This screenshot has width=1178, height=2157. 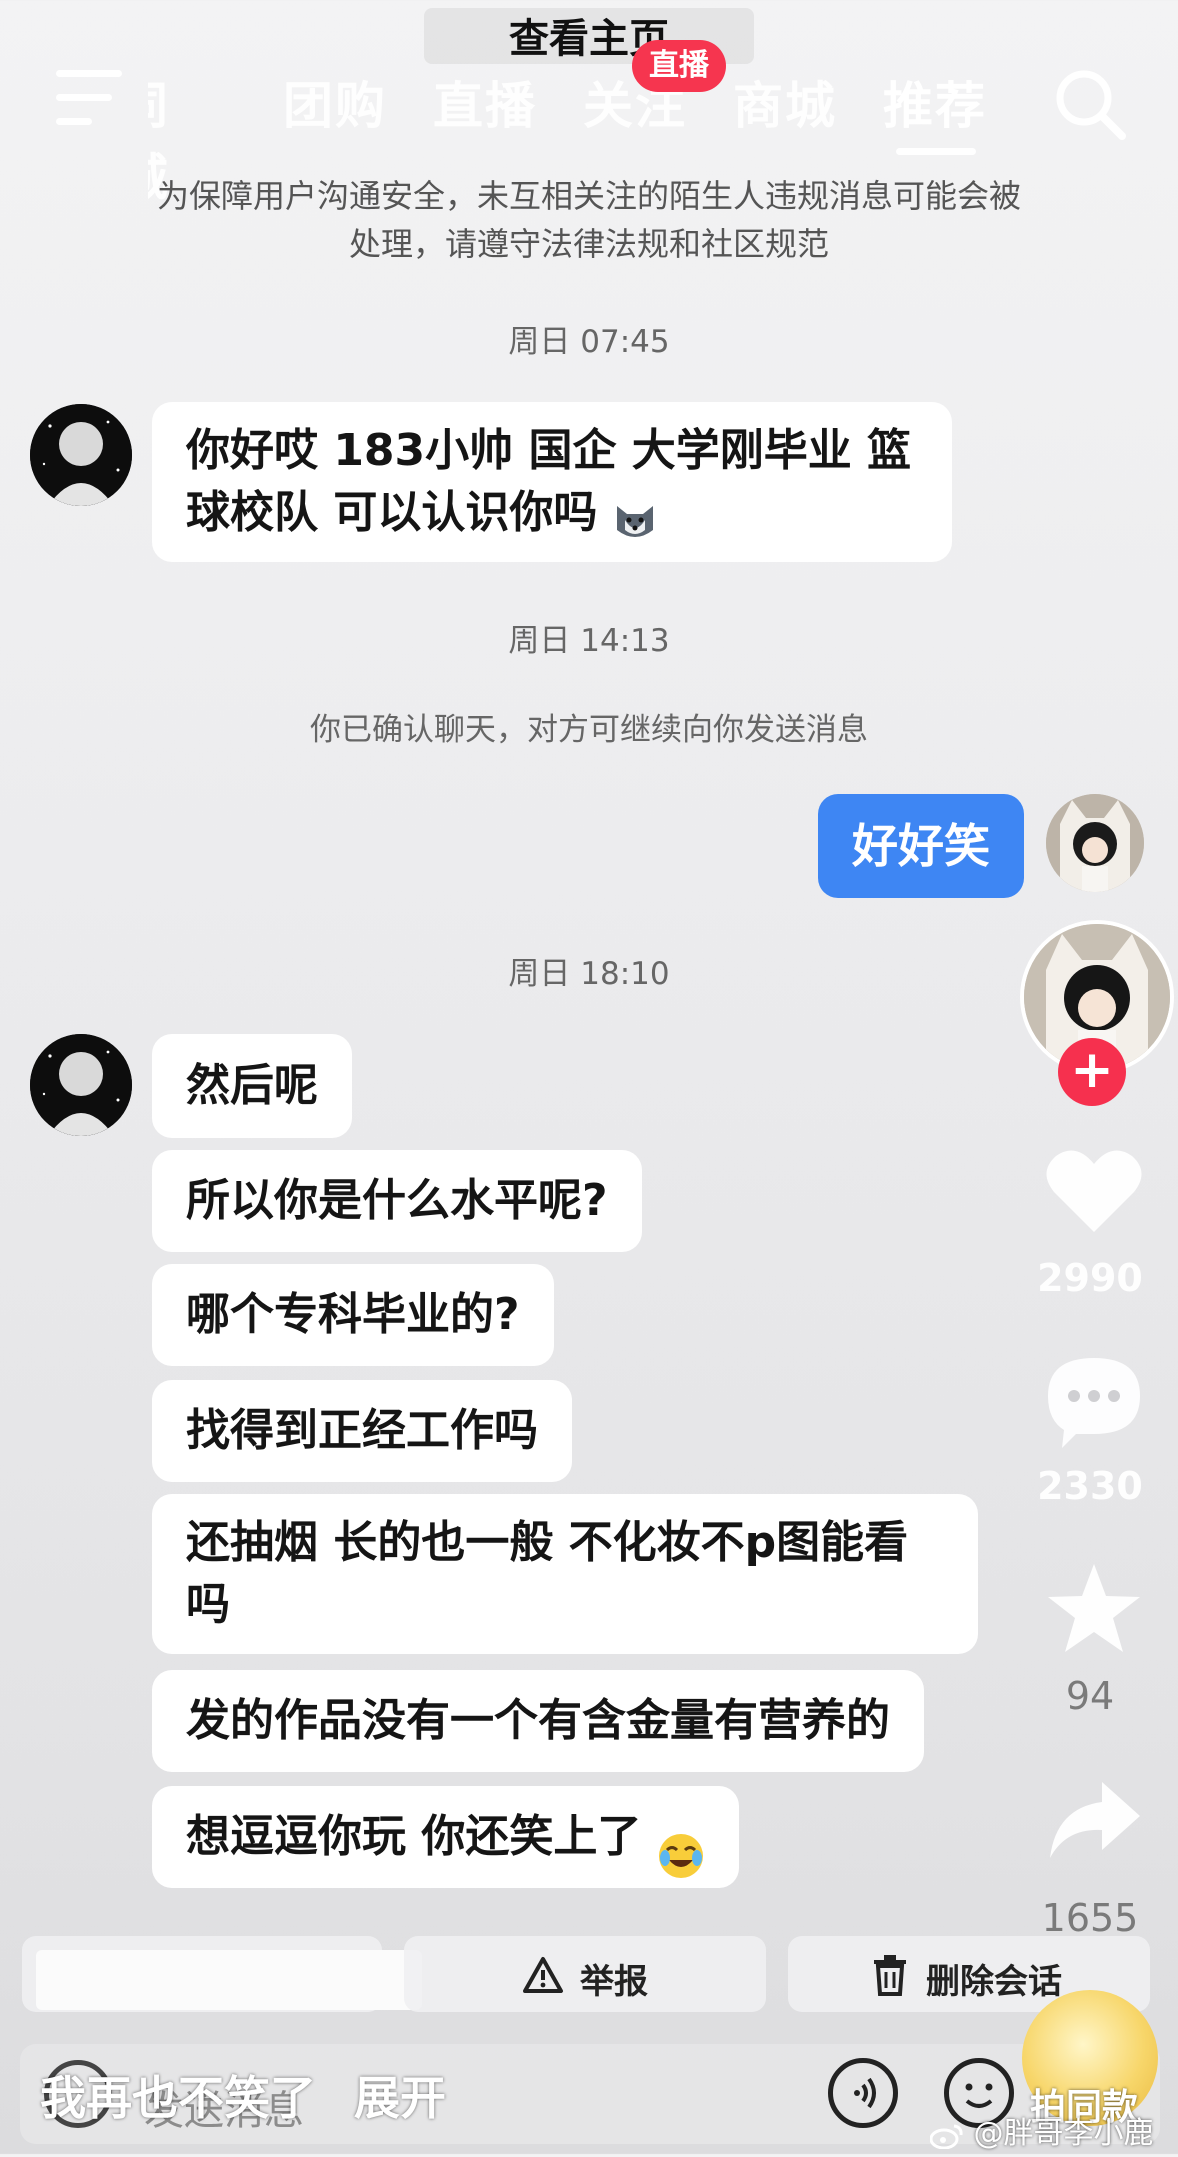 What do you see at coordinates (1094, 1191) in the screenshot?
I see `heart-icon` at bounding box center [1094, 1191].